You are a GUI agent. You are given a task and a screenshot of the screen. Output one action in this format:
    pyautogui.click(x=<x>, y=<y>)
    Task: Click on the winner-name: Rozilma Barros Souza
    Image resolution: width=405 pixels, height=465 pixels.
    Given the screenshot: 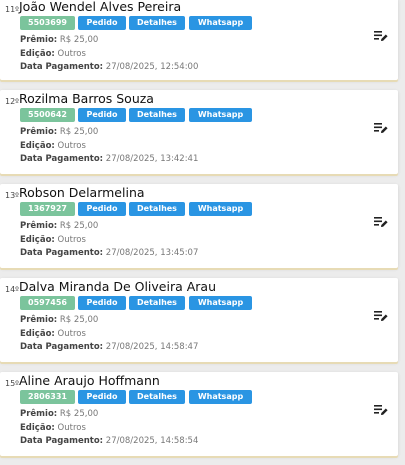 What is the action you would take?
    pyautogui.click(x=86, y=98)
    